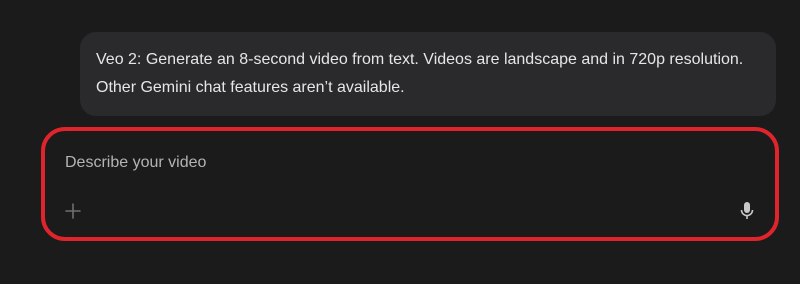 The width and height of the screenshot is (800, 284). Describe the element at coordinates (365, 163) in the screenshot. I see `prompt-input` at that location.